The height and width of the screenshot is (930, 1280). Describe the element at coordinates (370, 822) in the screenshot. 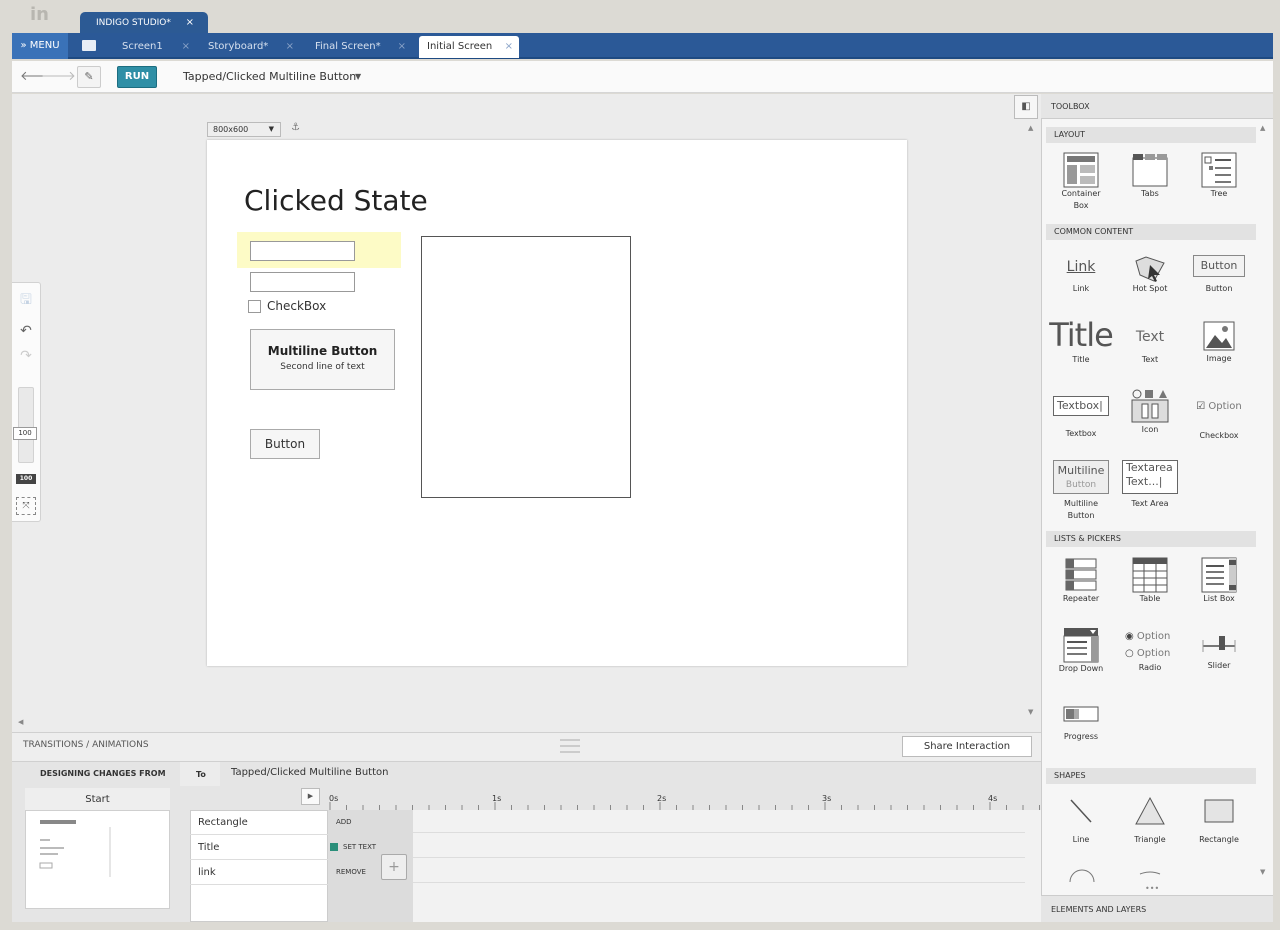

I see `action-add: ADD` at that location.